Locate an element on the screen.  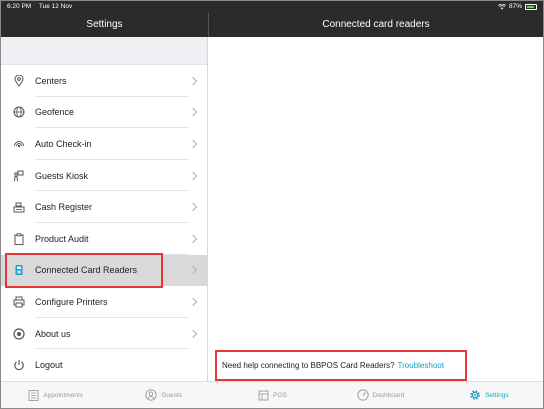
sidebar-item-connected-card-readers: Connected Card Readers is located at coordinates (104, 270).